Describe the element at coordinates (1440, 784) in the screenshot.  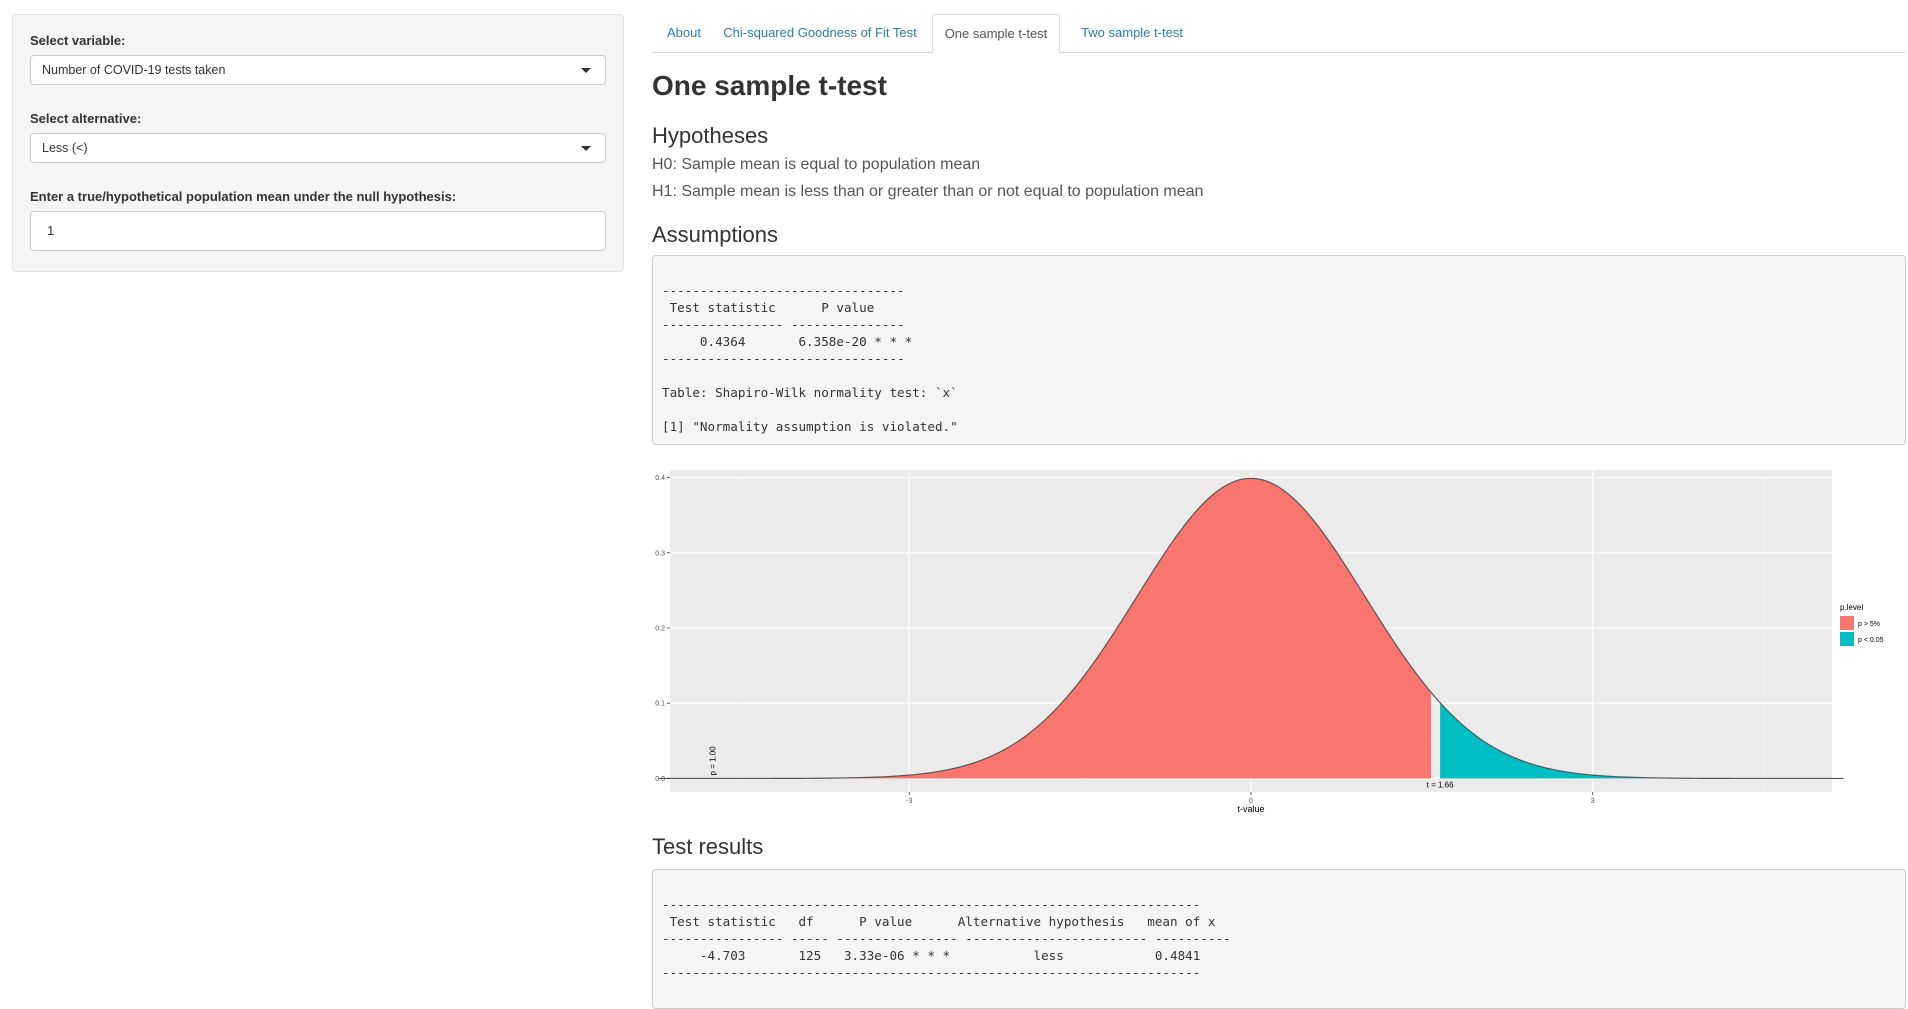
I see `t-stat-annotation: t = 1.66` at that location.